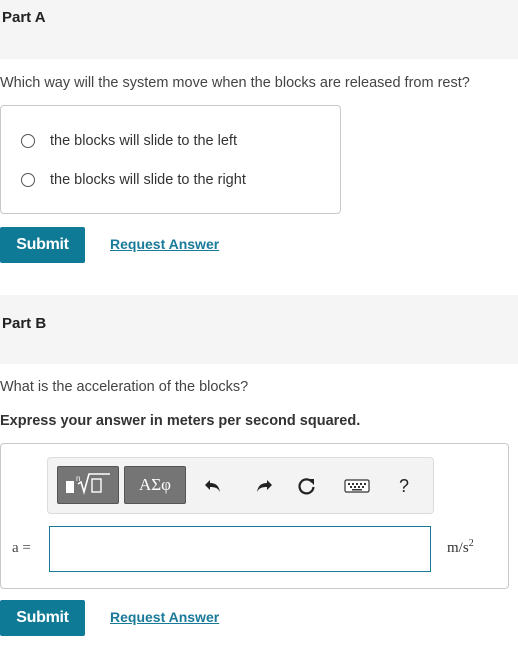 The image size is (518, 648). What do you see at coordinates (240, 549) in the screenshot?
I see `answer-input` at bounding box center [240, 549].